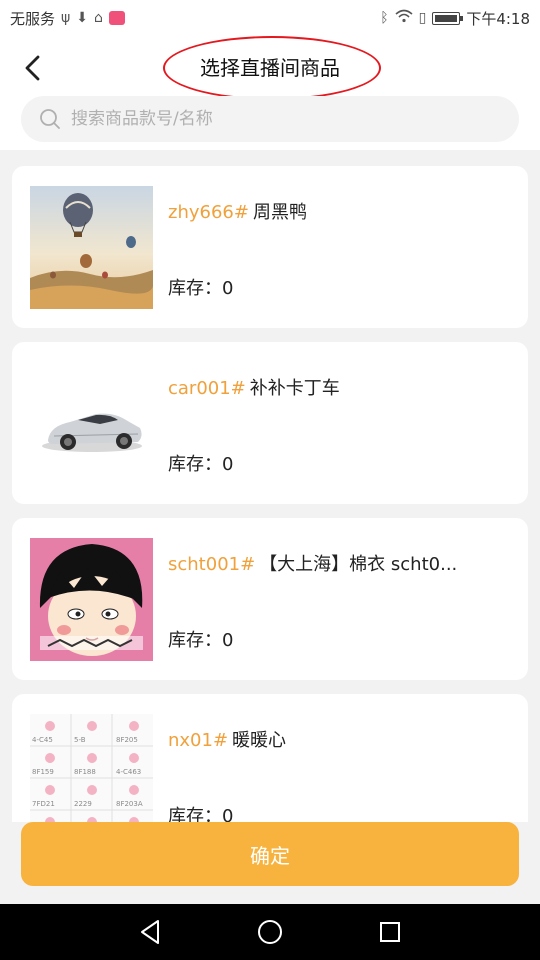  What do you see at coordinates (43, 772) in the screenshot?
I see `svg-text: 8F159` at bounding box center [43, 772].